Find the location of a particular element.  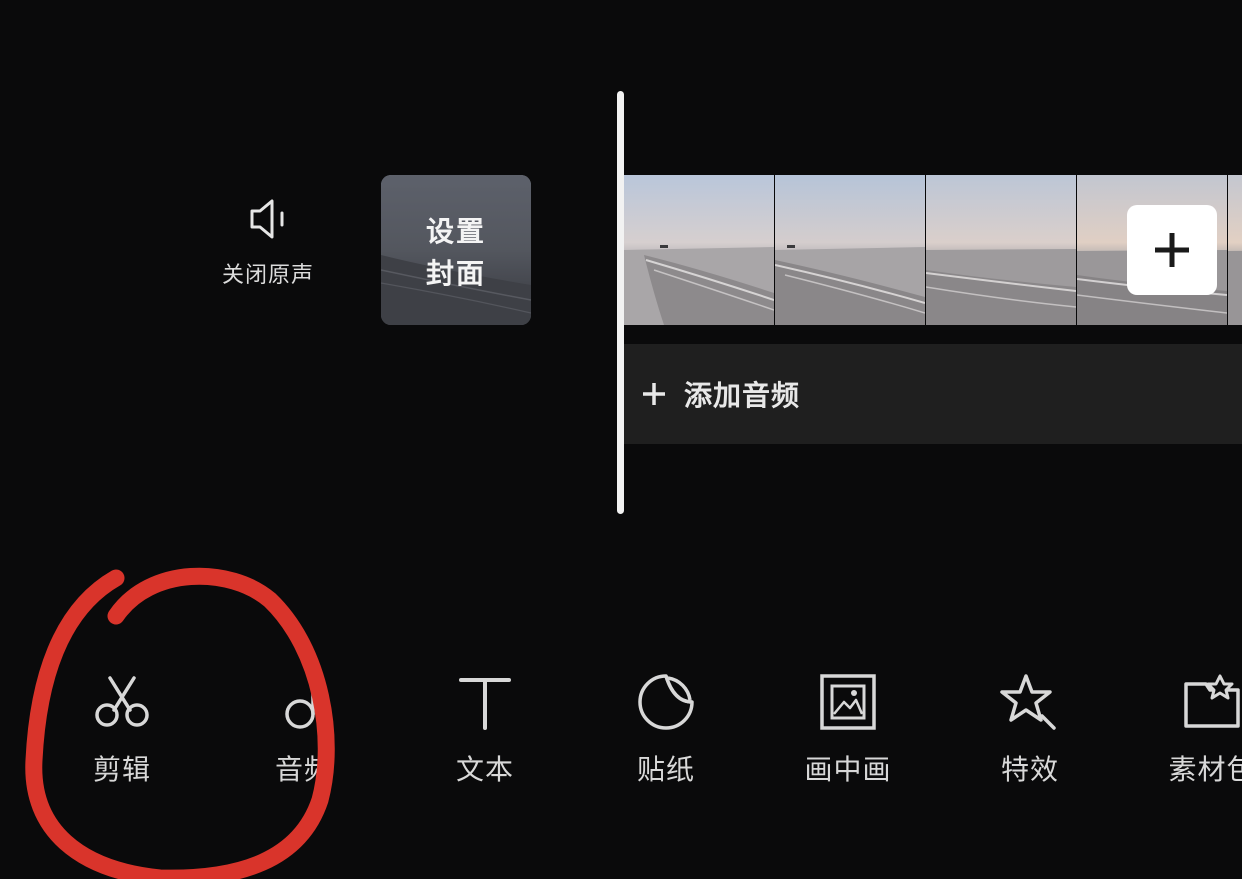

effects-star-icon is located at coordinates (1028, 702).